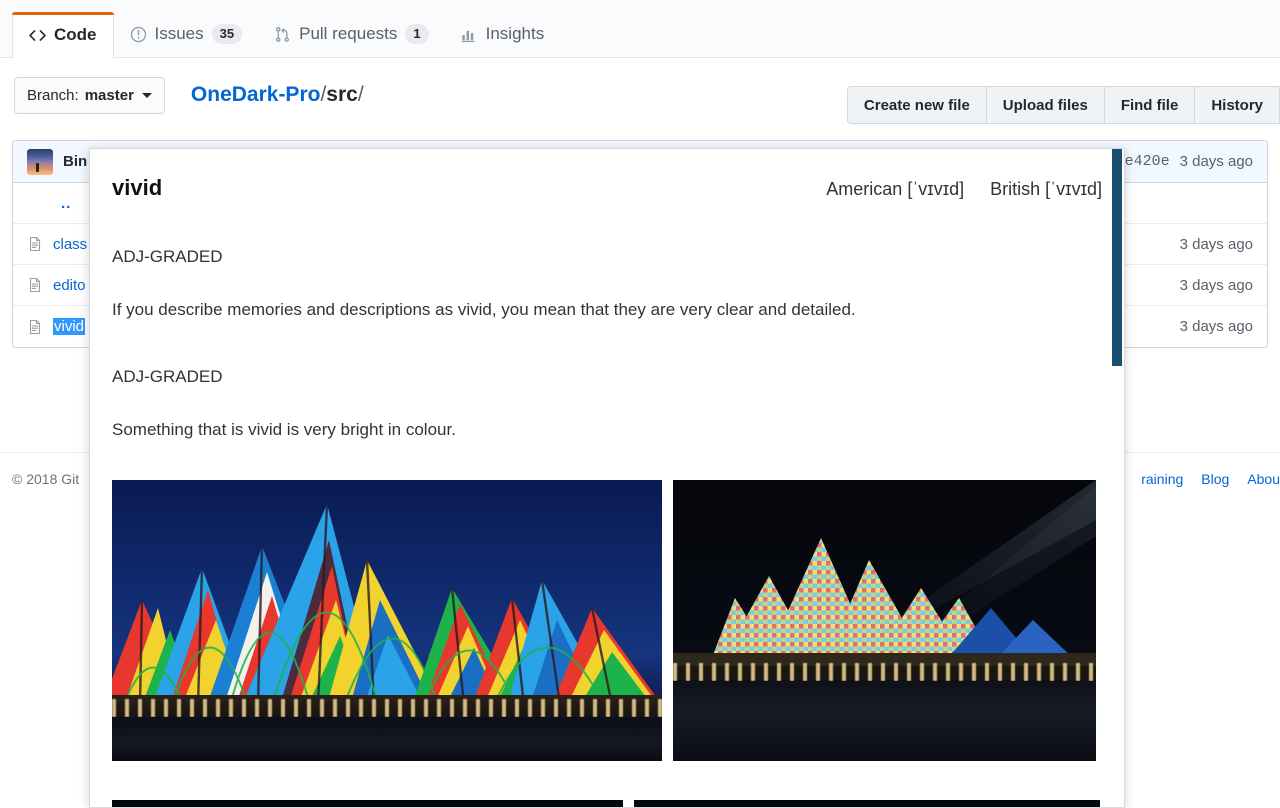  Describe the element at coordinates (1073, 189) in the screenshot. I see `pronunciation-british-ipa: [ˈvɪvɪd]` at that location.